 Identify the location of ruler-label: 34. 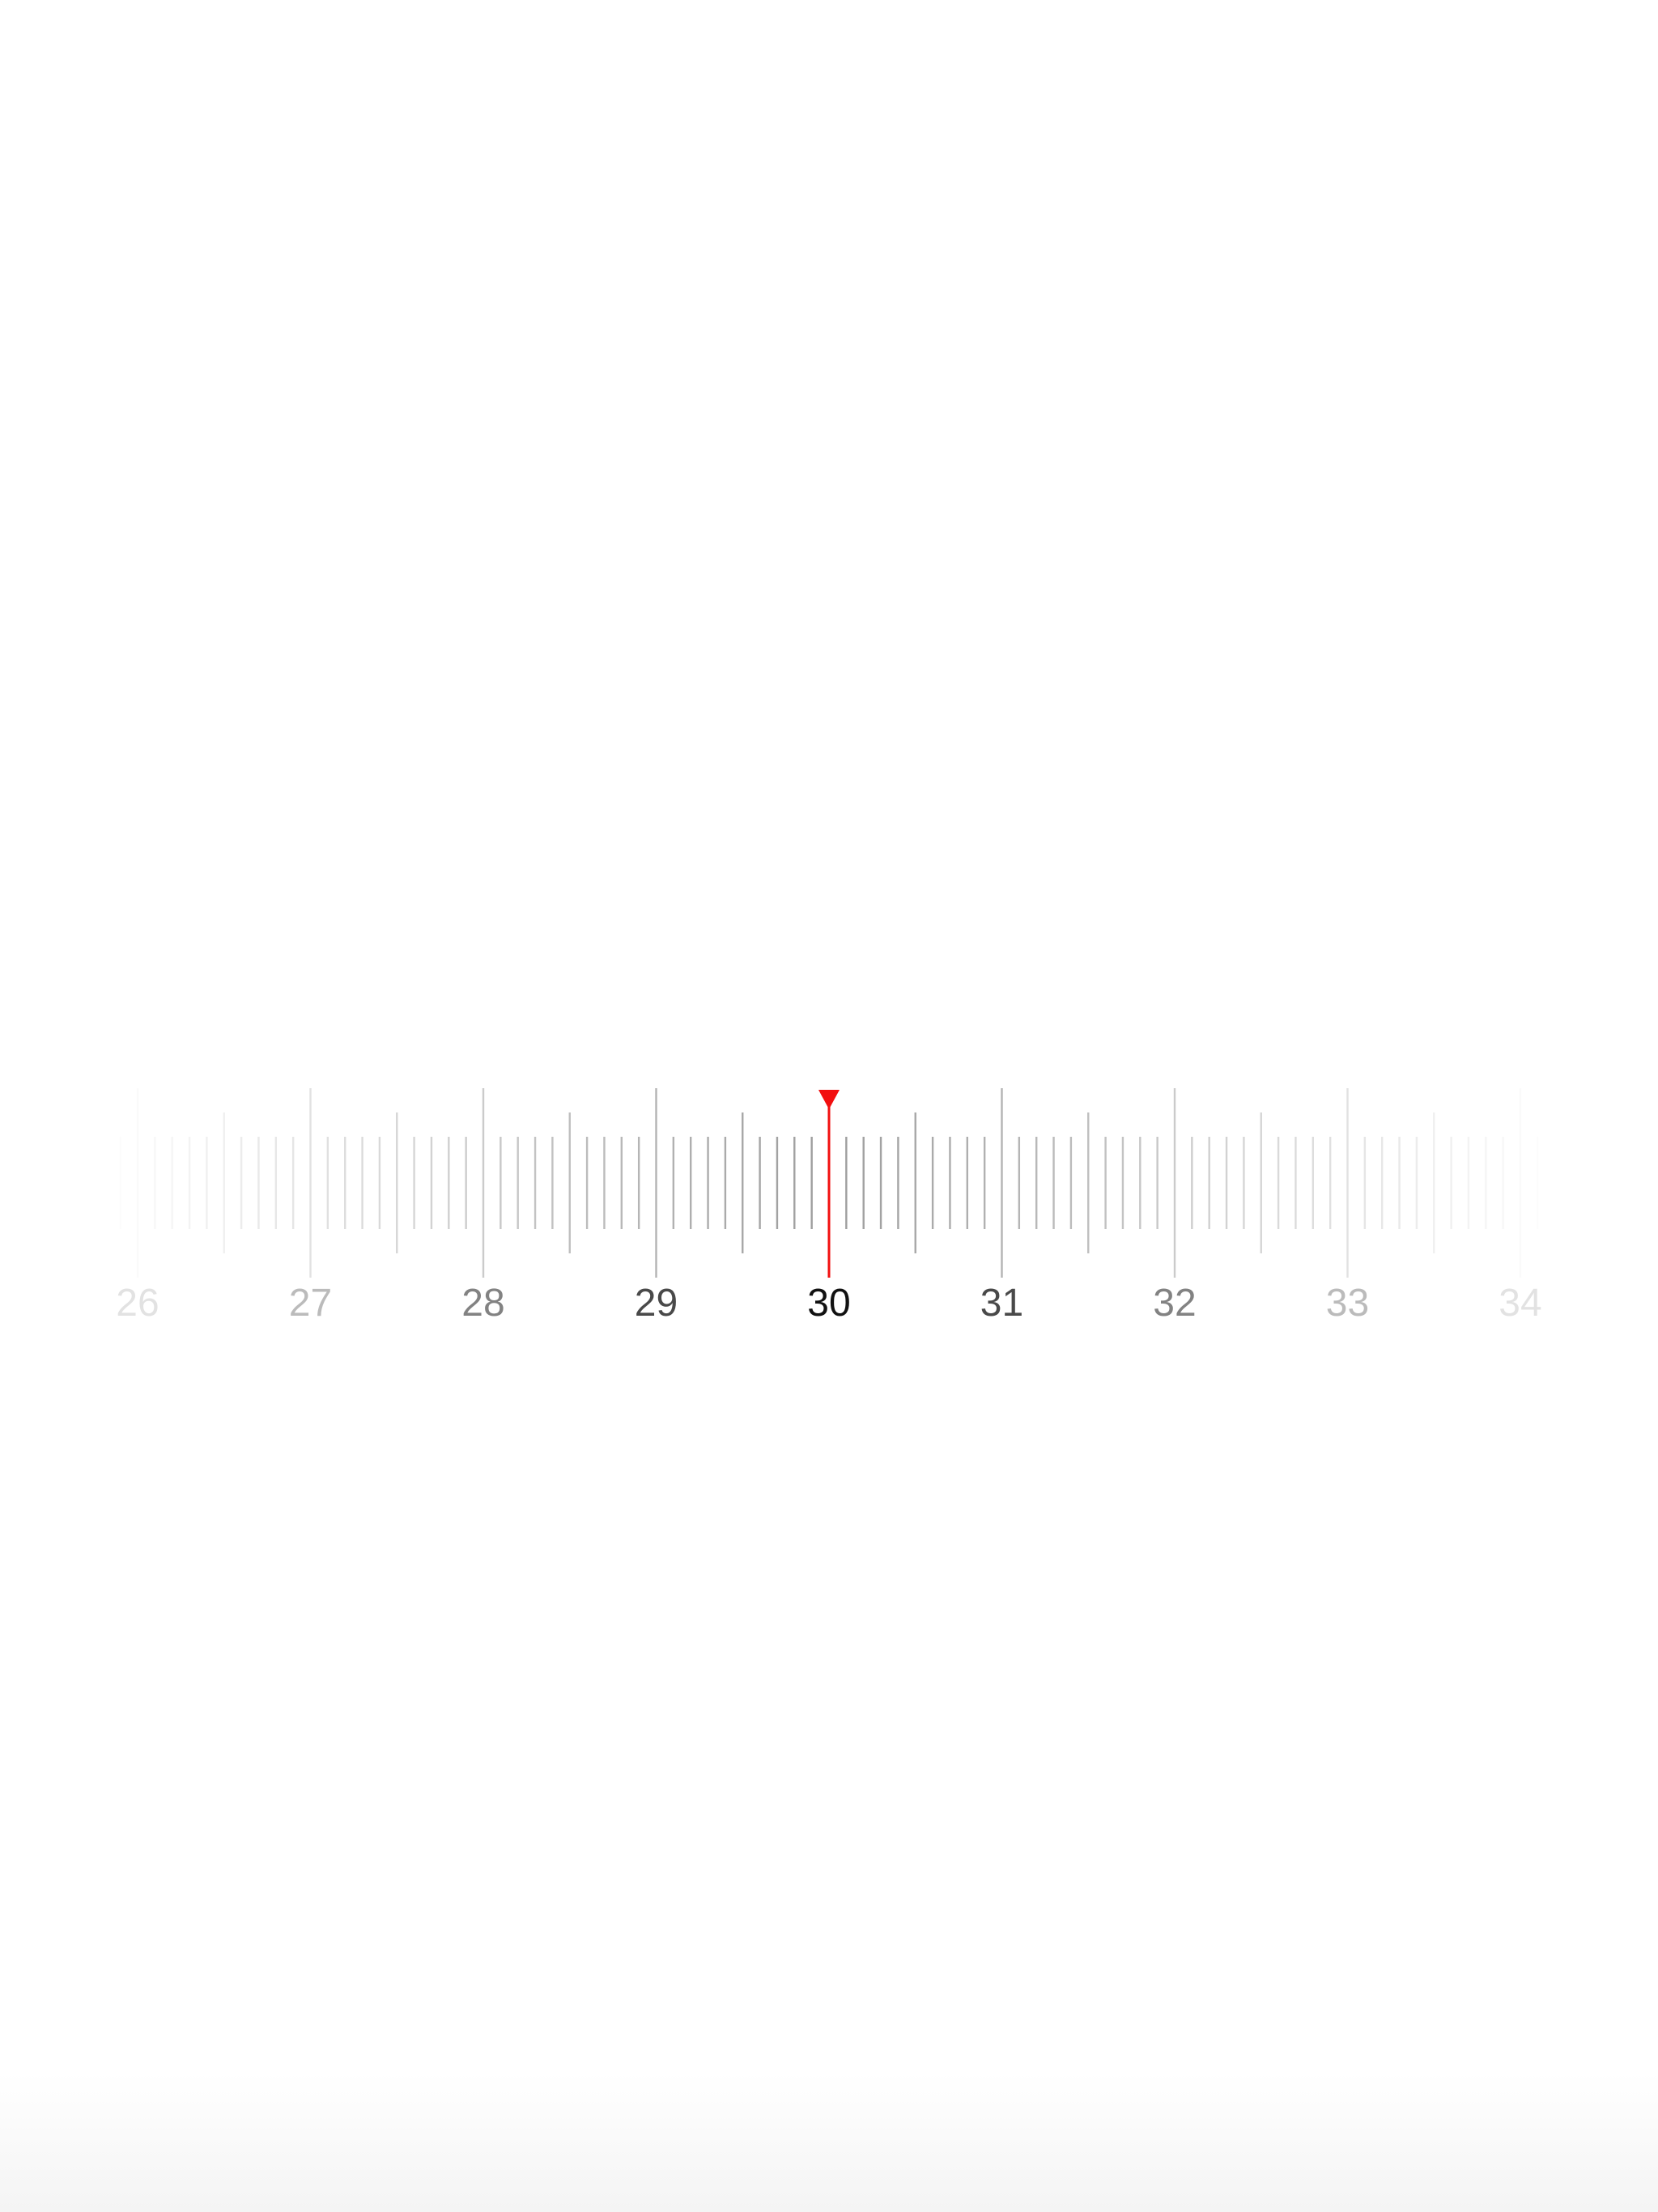
(1520, 1304).